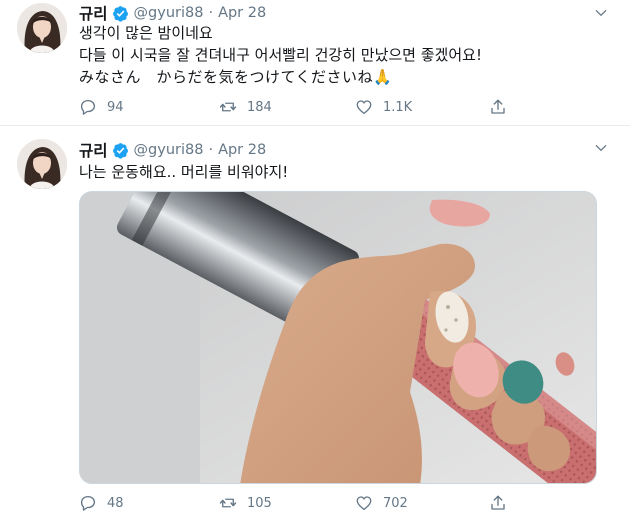 Image resolution: width=630 pixels, height=516 pixels. Describe the element at coordinates (299, 107) in the screenshot. I see `tweet-actions: 94 184 1.1K` at that location.